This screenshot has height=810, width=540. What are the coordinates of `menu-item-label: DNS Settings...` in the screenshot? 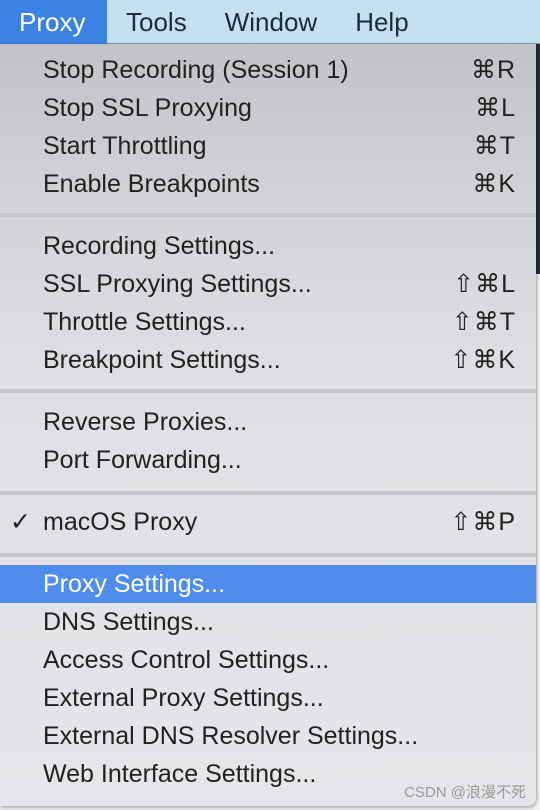 It's located at (128, 622).